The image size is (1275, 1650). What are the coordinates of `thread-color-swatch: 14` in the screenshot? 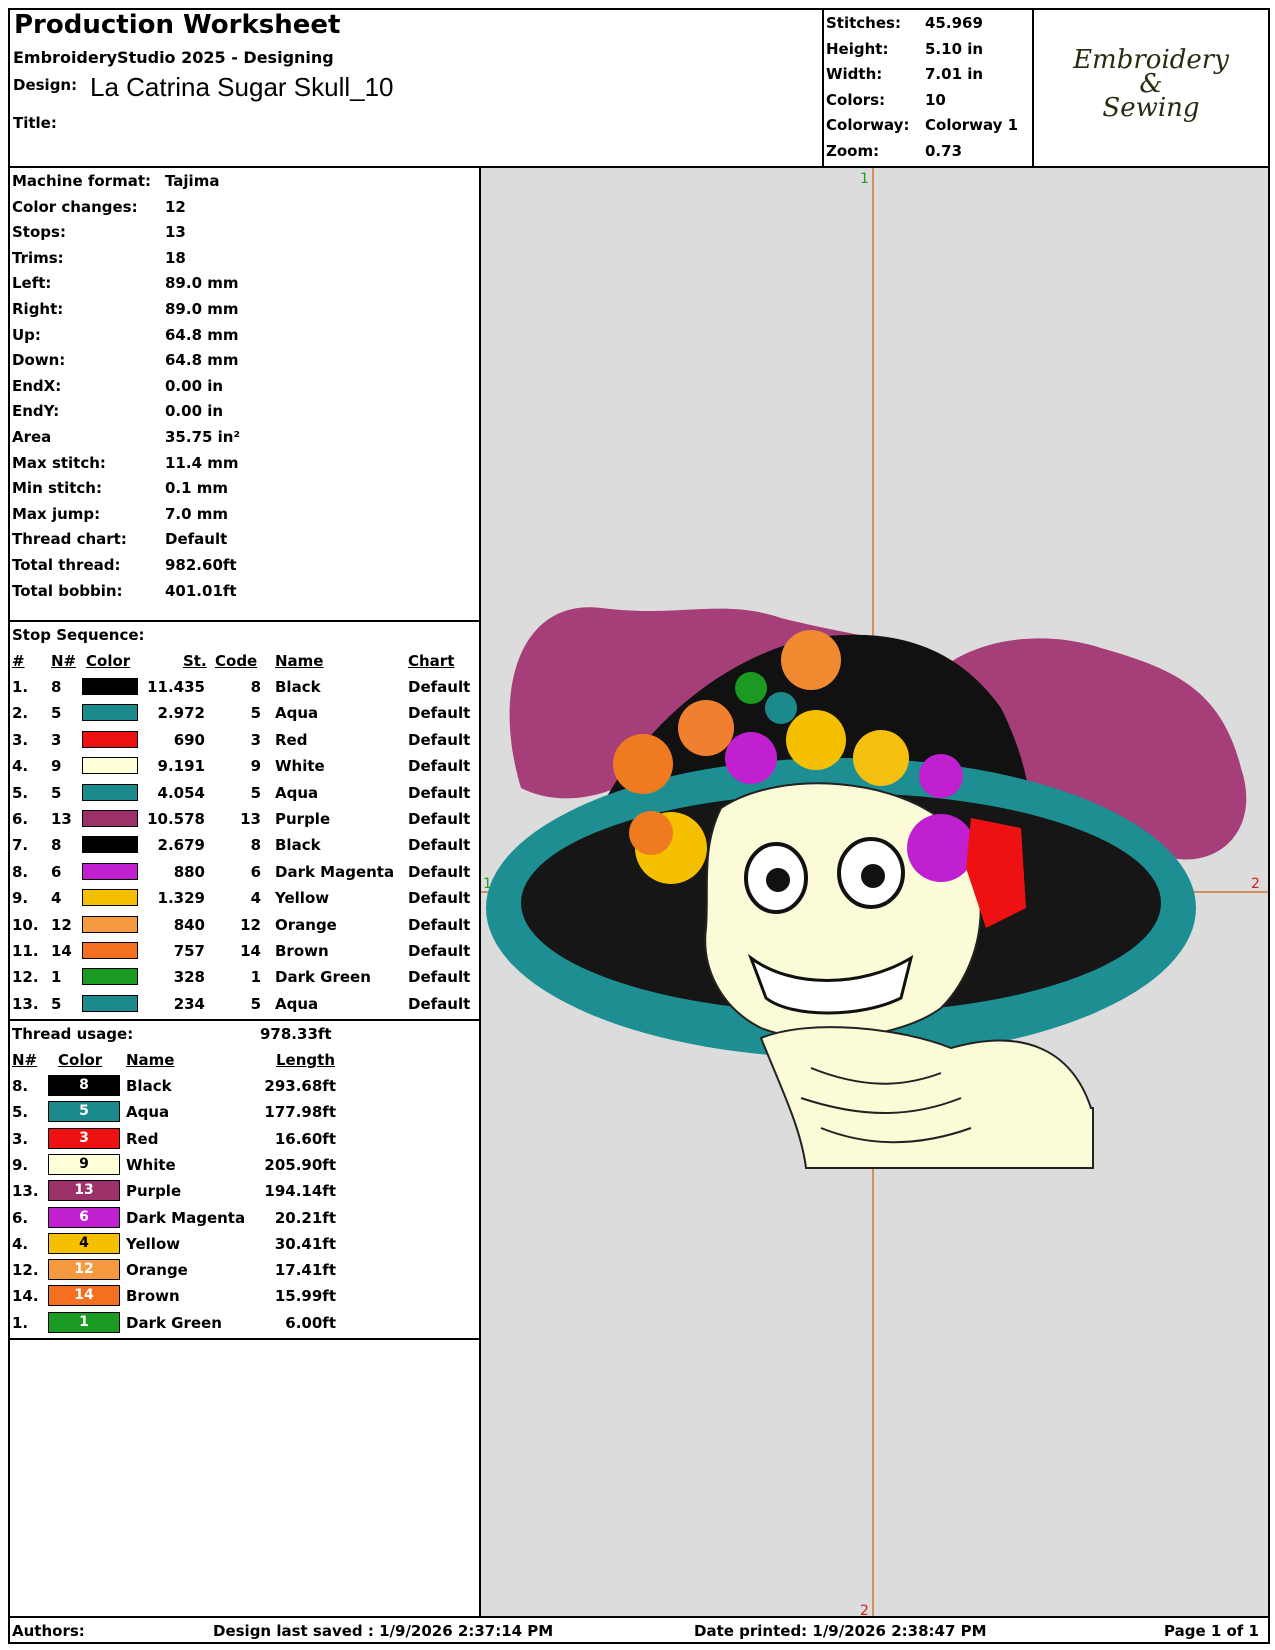 It's located at (84, 1296).